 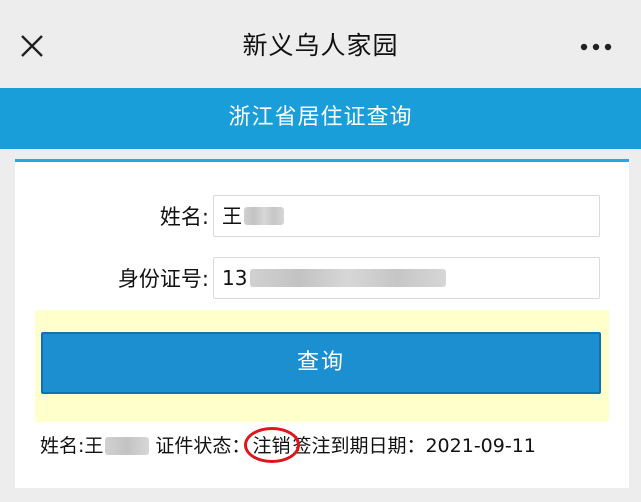 I want to click on name-input-value: 王, so click(x=232, y=216).